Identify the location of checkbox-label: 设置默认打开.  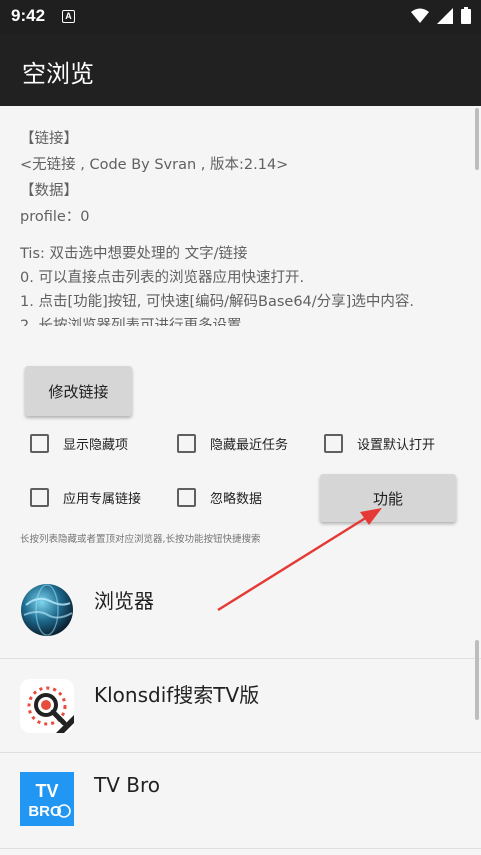
(396, 445).